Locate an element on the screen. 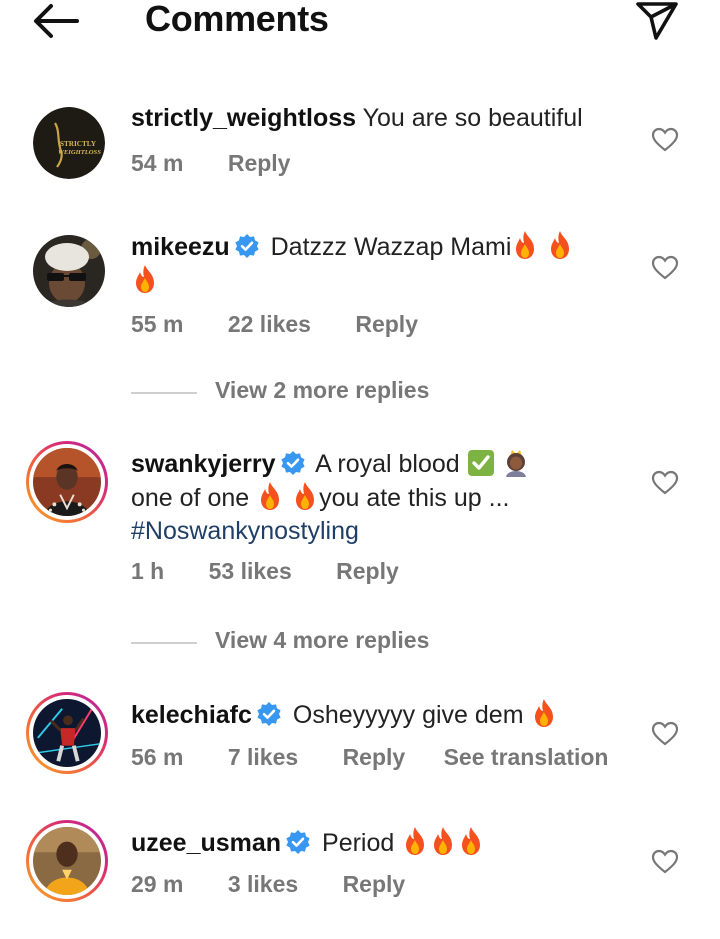 The width and height of the screenshot is (720, 939). avatar-logo-text: STRICTLY is located at coordinates (78, 144).